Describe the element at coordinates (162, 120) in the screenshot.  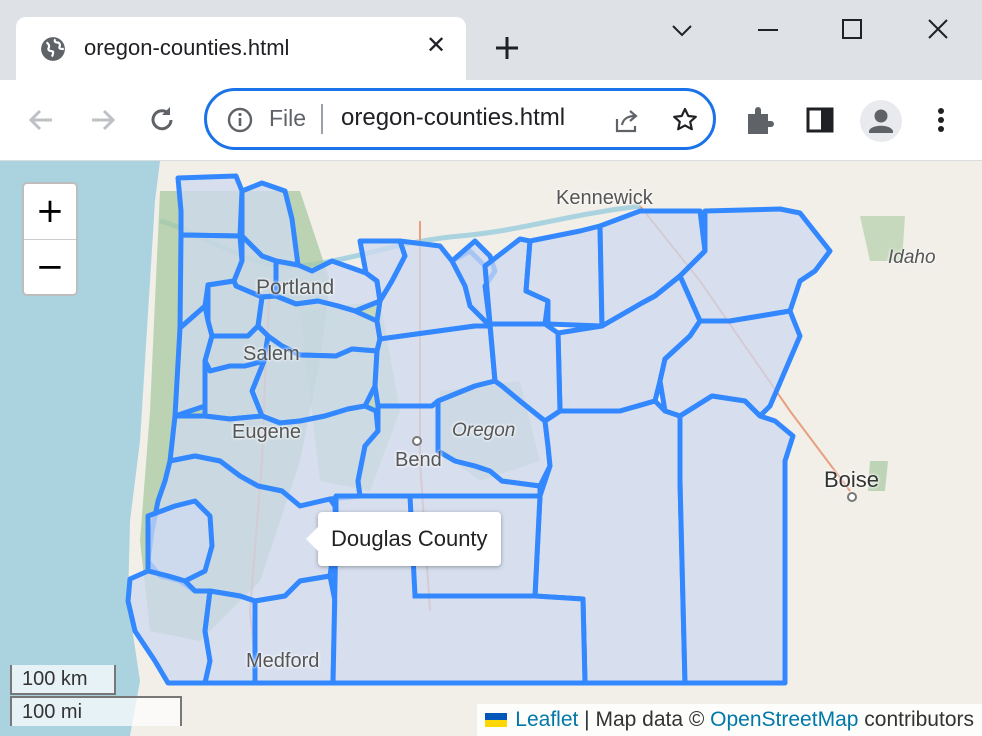
I see `reload-icon` at that location.